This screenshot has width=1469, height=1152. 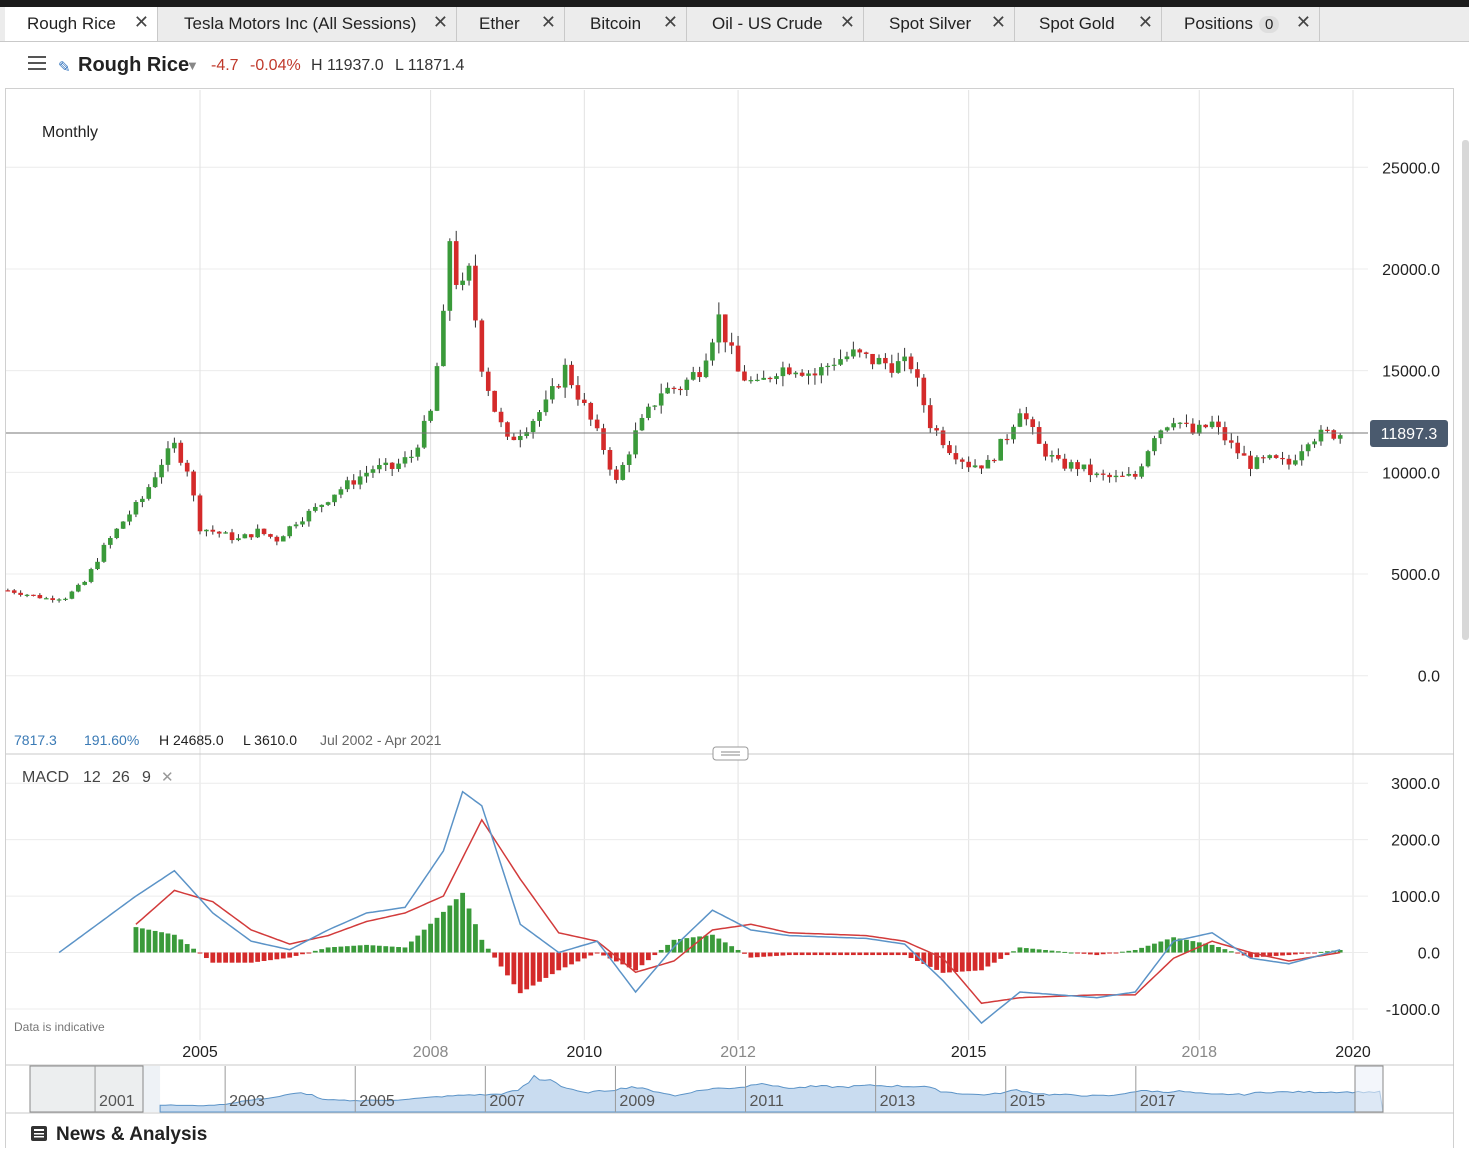 I want to click on navigator-right-mask, so click(x=1369, y=1089).